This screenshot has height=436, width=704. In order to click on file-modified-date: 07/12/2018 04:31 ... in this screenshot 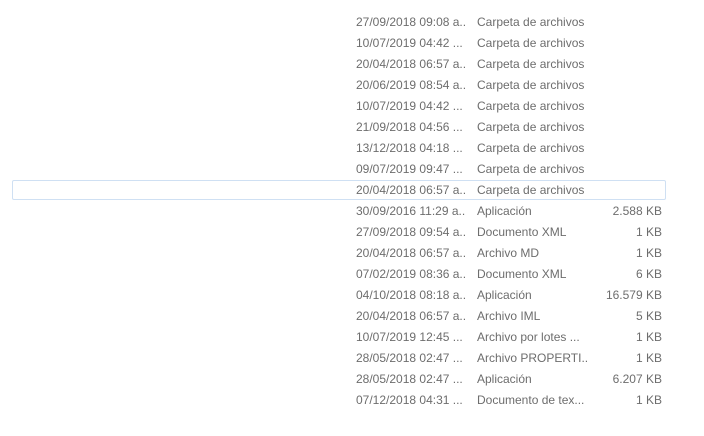, I will do `click(409, 400)`.